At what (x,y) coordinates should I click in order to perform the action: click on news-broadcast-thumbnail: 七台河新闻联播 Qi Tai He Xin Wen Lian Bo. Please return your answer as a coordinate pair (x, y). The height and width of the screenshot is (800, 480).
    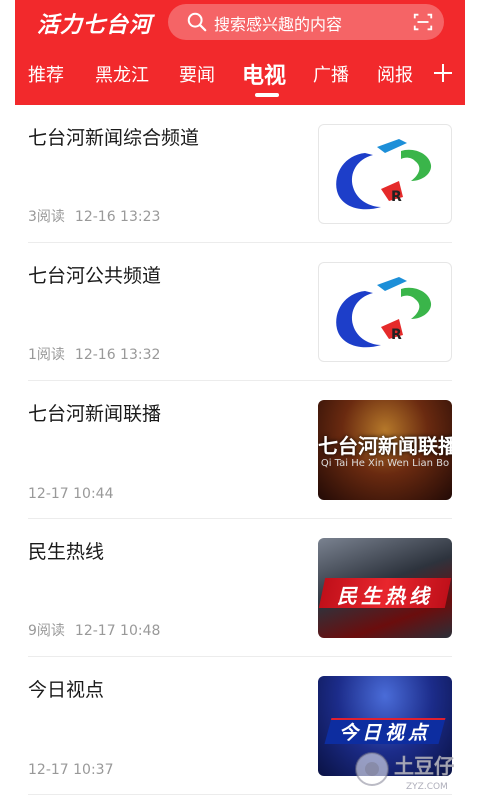
    Looking at the image, I should click on (385, 450).